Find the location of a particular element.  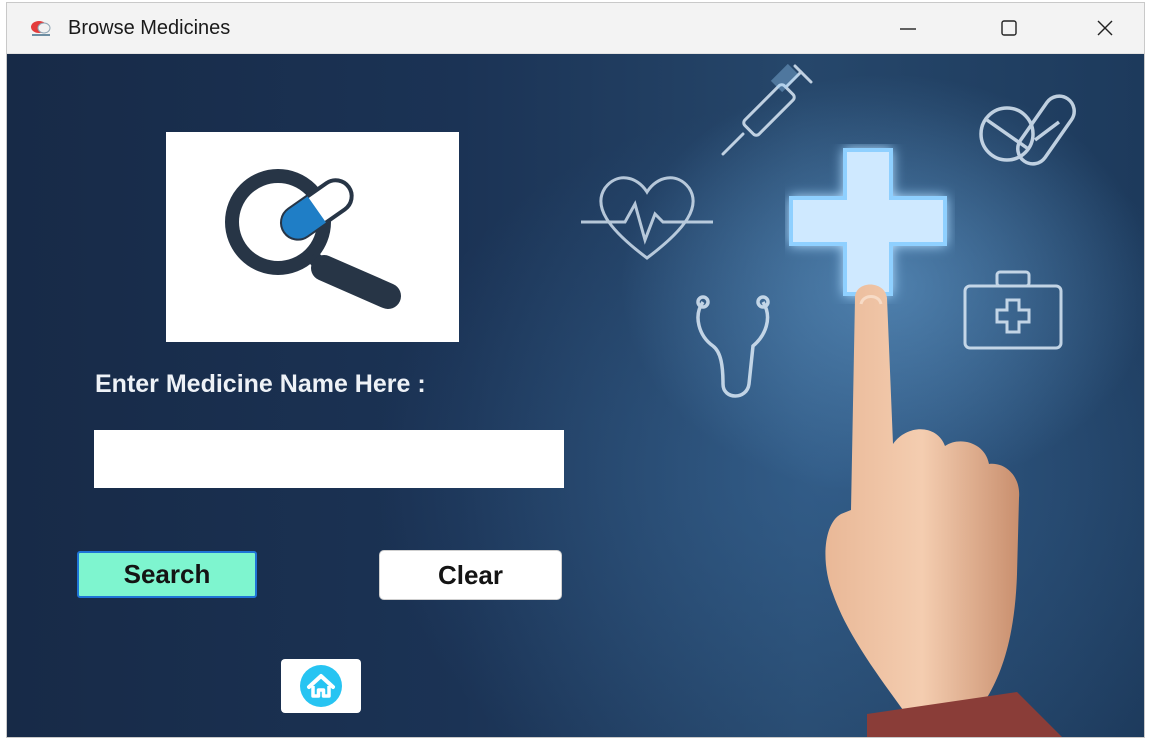

maximize-icon is located at coordinates (1009, 28).